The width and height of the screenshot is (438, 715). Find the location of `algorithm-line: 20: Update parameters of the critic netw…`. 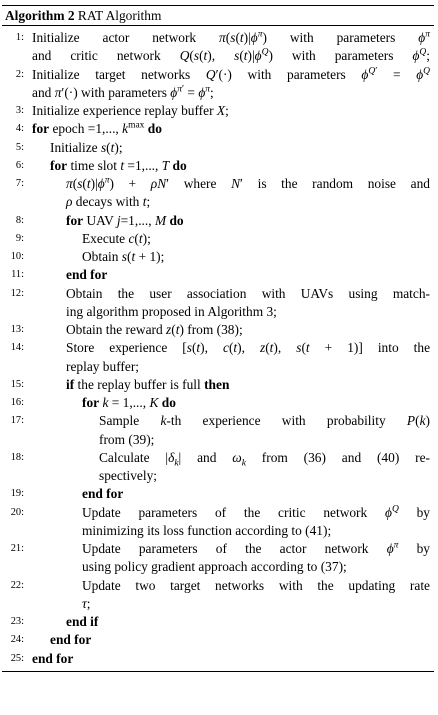

algorithm-line: 20: Update parameters of the critic netw… is located at coordinates (218, 513).